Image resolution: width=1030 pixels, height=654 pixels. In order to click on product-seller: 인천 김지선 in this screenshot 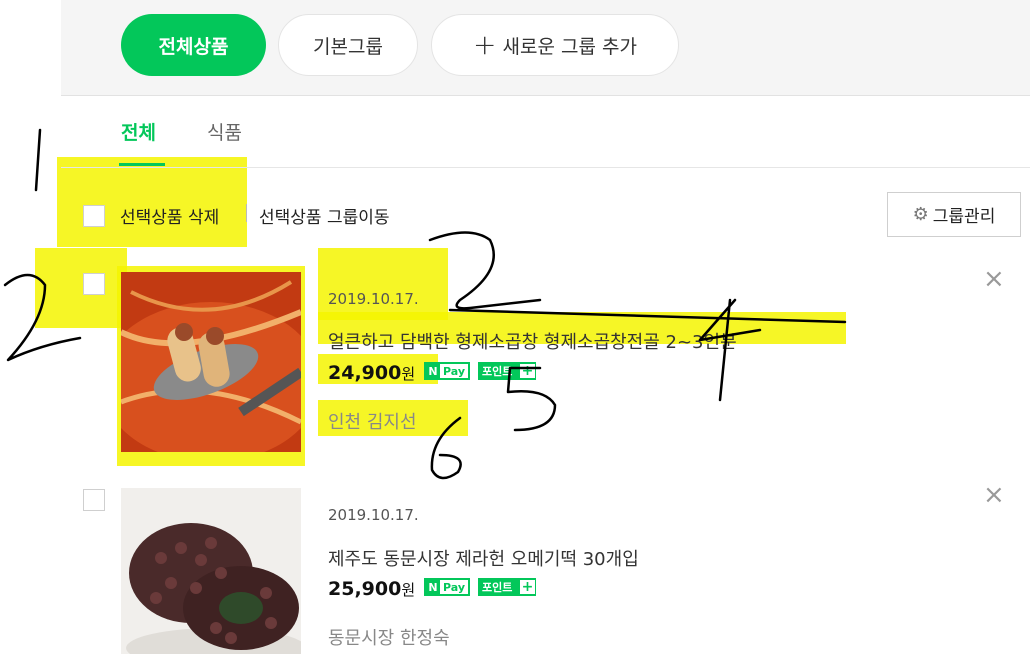, I will do `click(372, 421)`.